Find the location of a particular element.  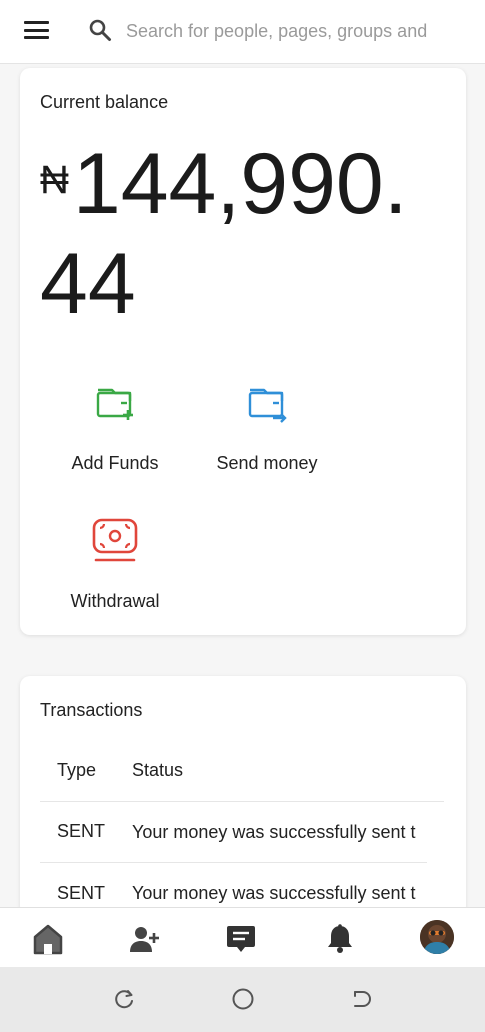

send-money-button: Send money is located at coordinates (267, 426).